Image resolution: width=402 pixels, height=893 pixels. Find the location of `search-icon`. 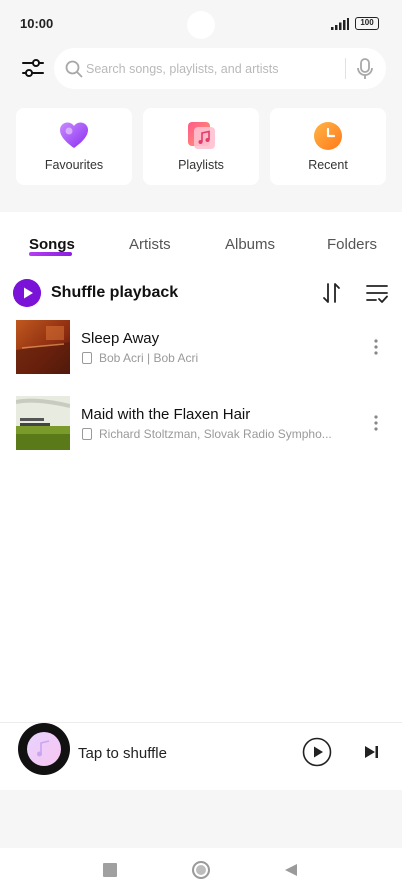

search-icon is located at coordinates (74, 69).